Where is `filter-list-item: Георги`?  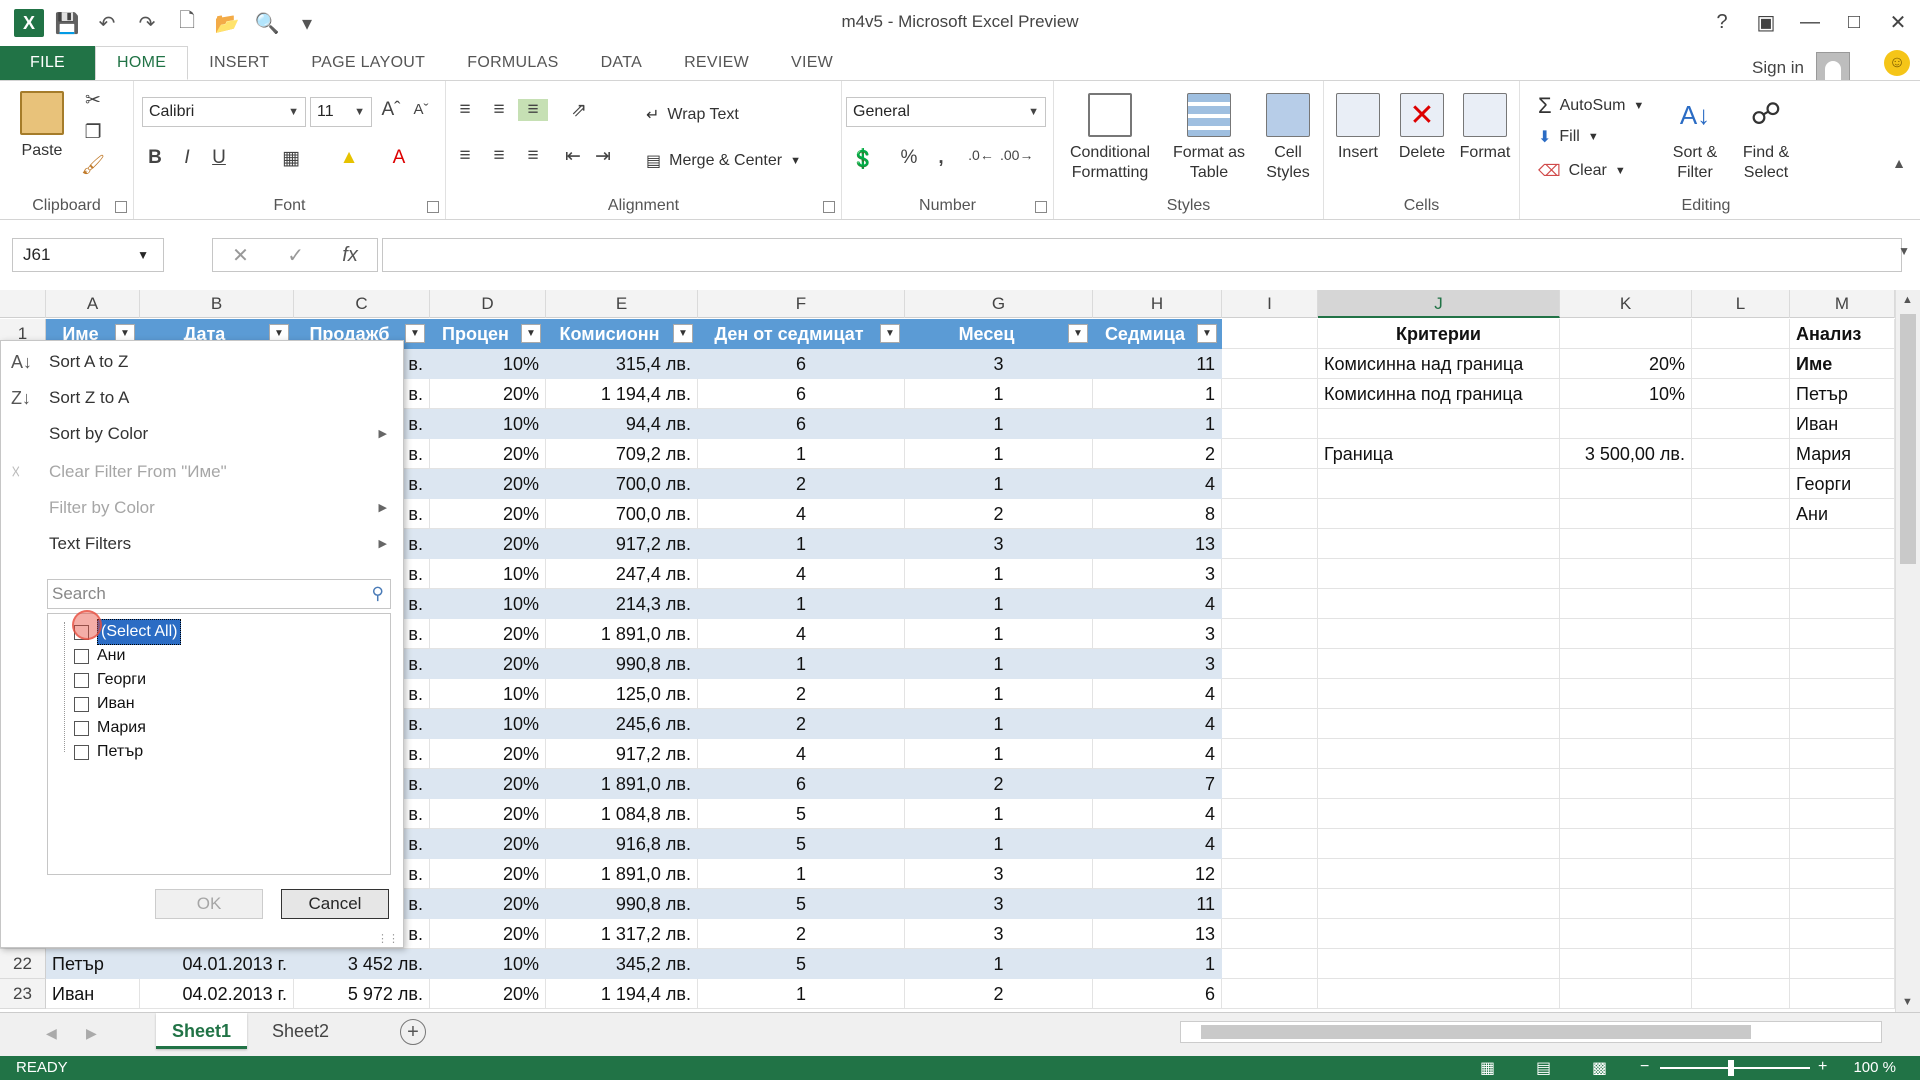 filter-list-item: Георги is located at coordinates (110, 680).